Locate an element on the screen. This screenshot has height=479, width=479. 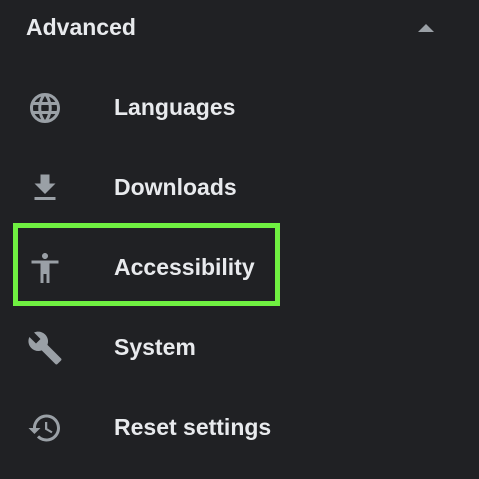
menu-item-reset-settings: Reset settings is located at coordinates (239, 427).